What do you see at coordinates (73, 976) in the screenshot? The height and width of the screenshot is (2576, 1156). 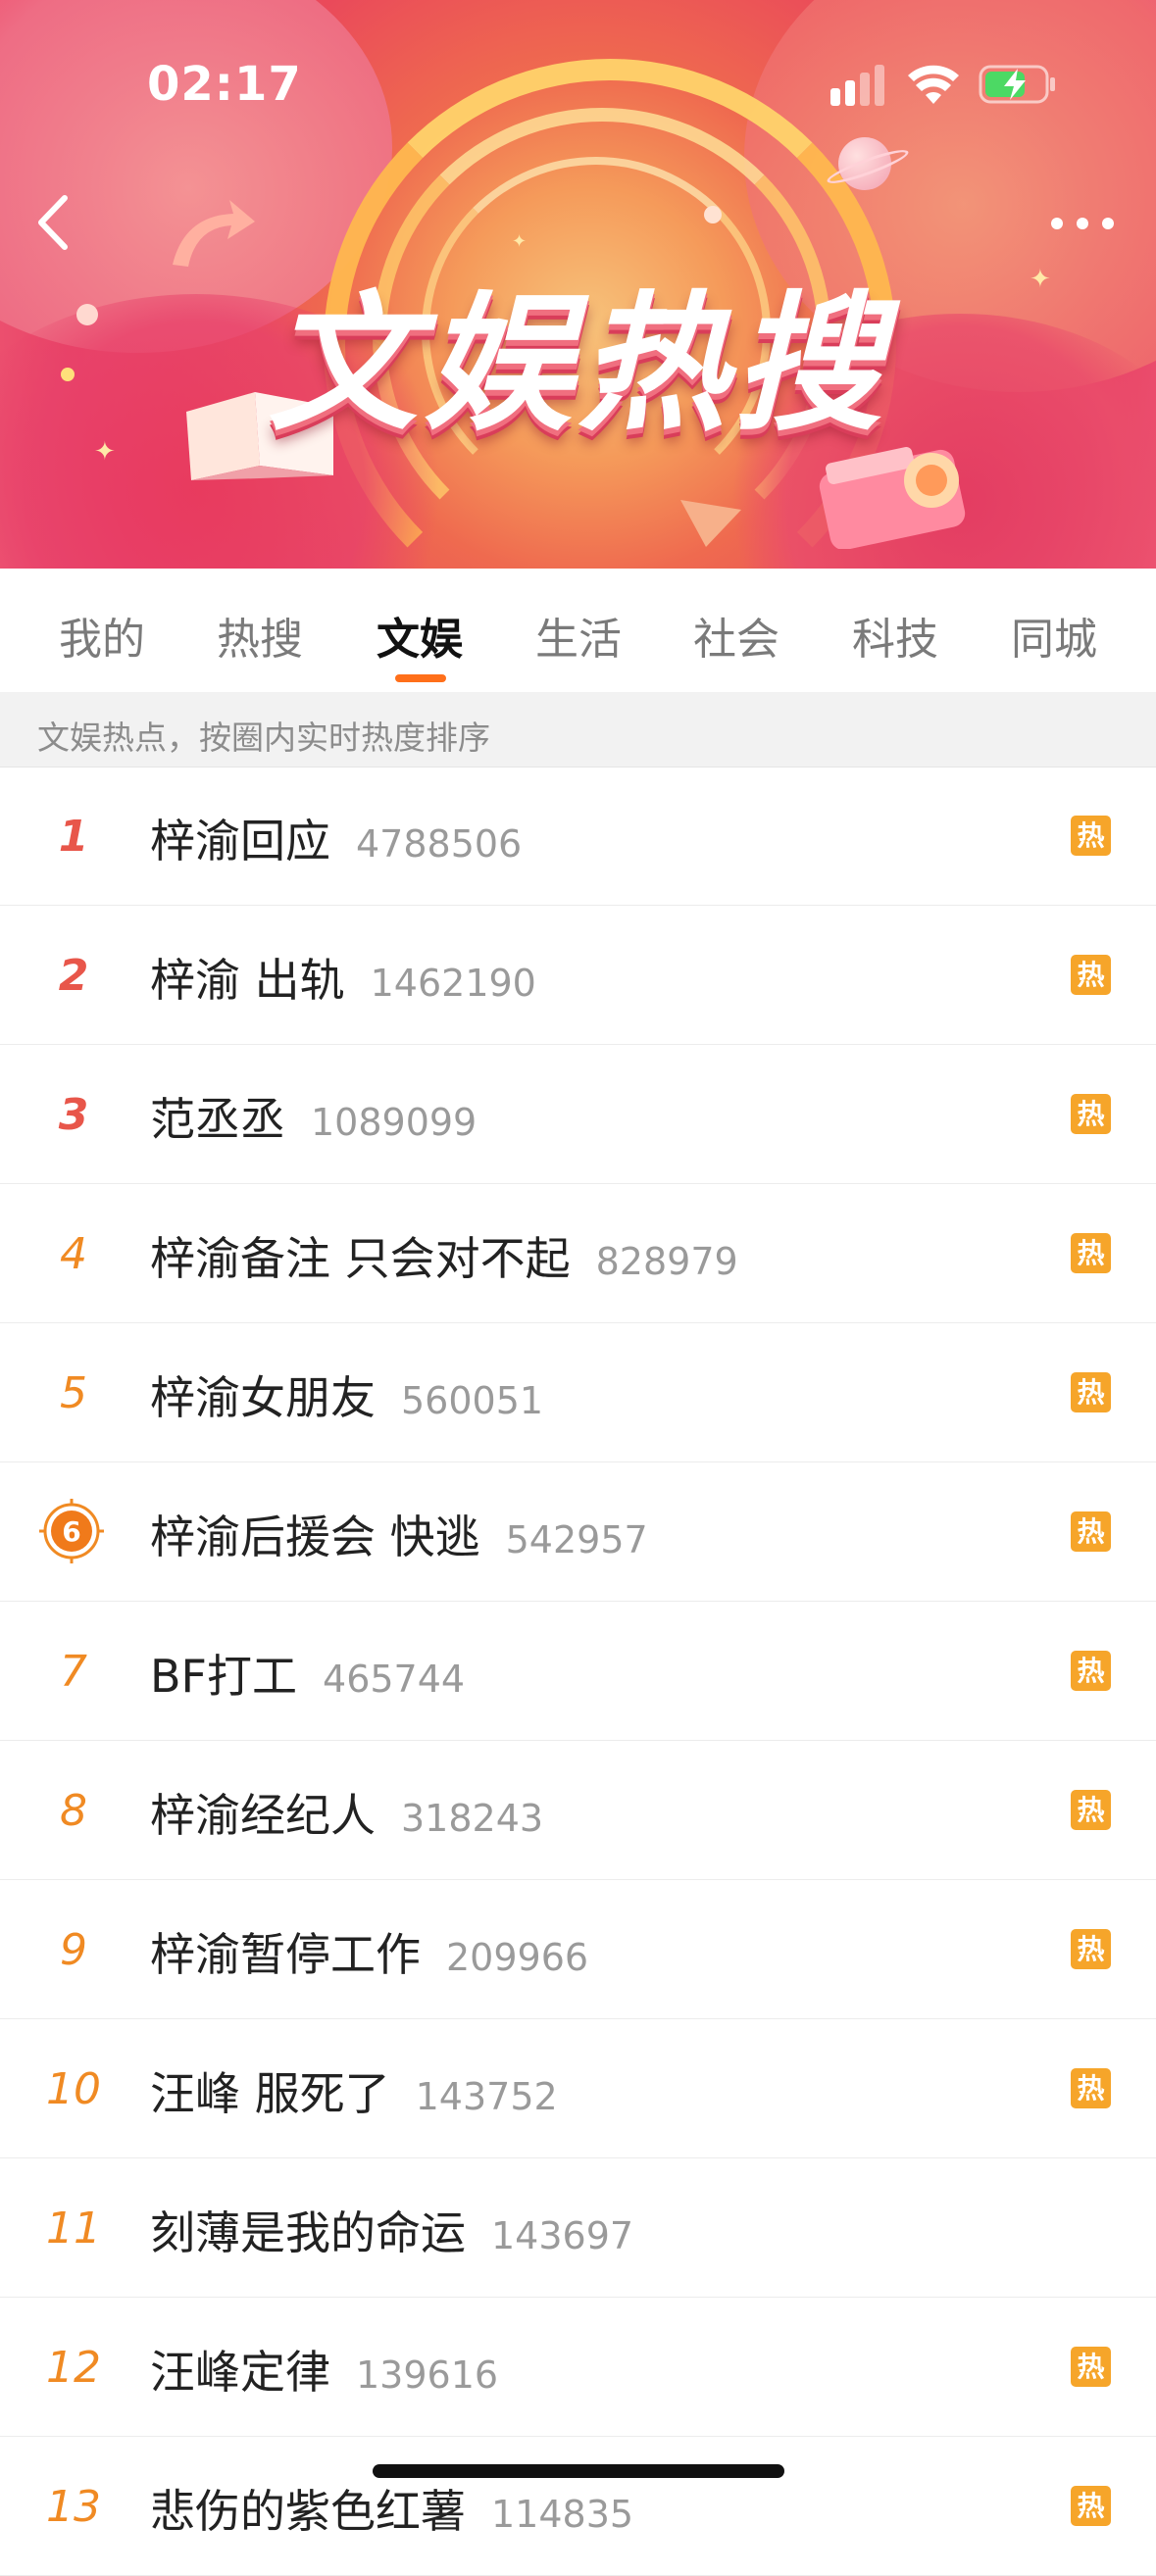 I see `rank-number: 2` at bounding box center [73, 976].